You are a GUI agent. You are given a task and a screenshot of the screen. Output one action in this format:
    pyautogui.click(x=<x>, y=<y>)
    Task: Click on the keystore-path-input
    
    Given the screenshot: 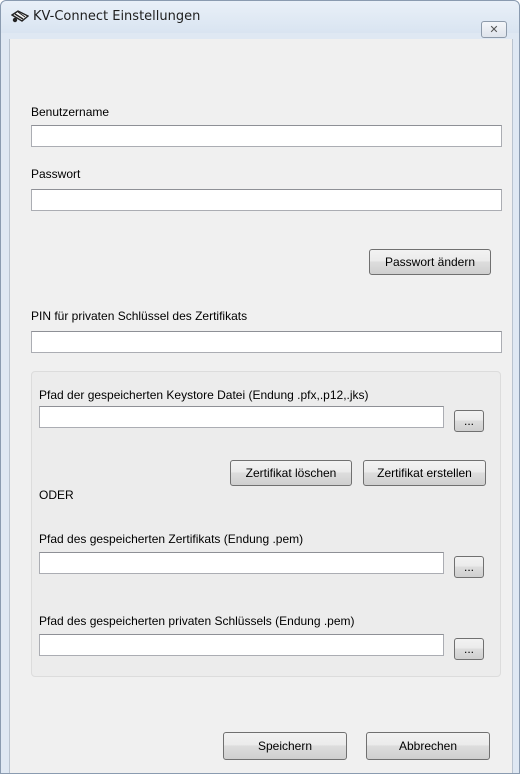 What is the action you would take?
    pyautogui.click(x=241, y=417)
    